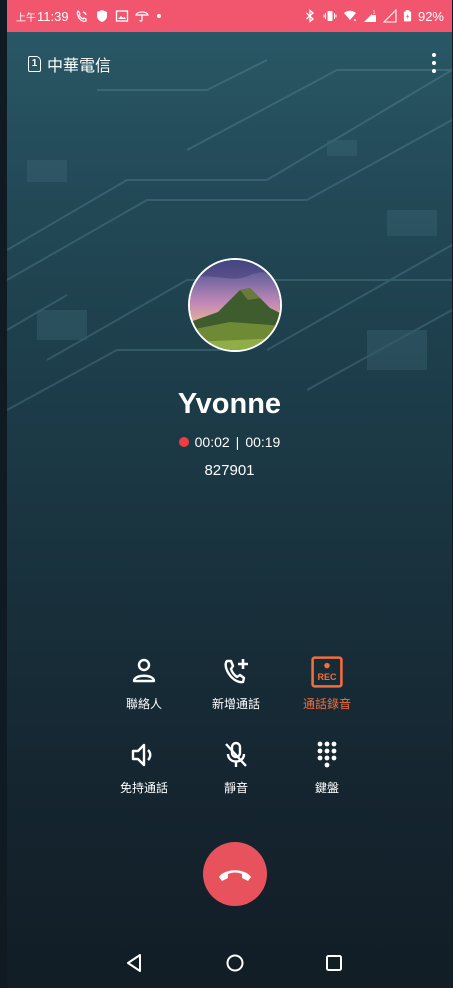  I want to click on record-call-button: REC 通話錄音, so click(327, 684).